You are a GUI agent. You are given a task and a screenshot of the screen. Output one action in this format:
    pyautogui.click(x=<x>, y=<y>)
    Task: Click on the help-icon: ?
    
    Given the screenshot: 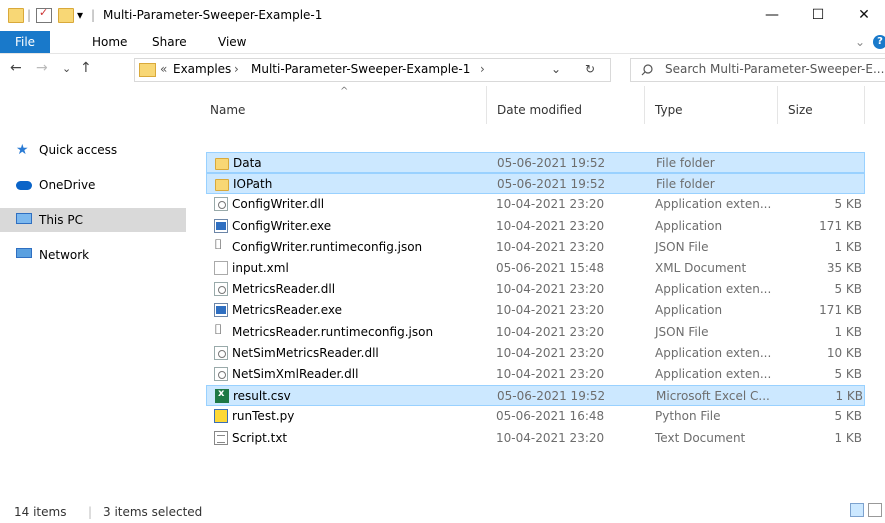 What is the action you would take?
    pyautogui.click(x=879, y=42)
    